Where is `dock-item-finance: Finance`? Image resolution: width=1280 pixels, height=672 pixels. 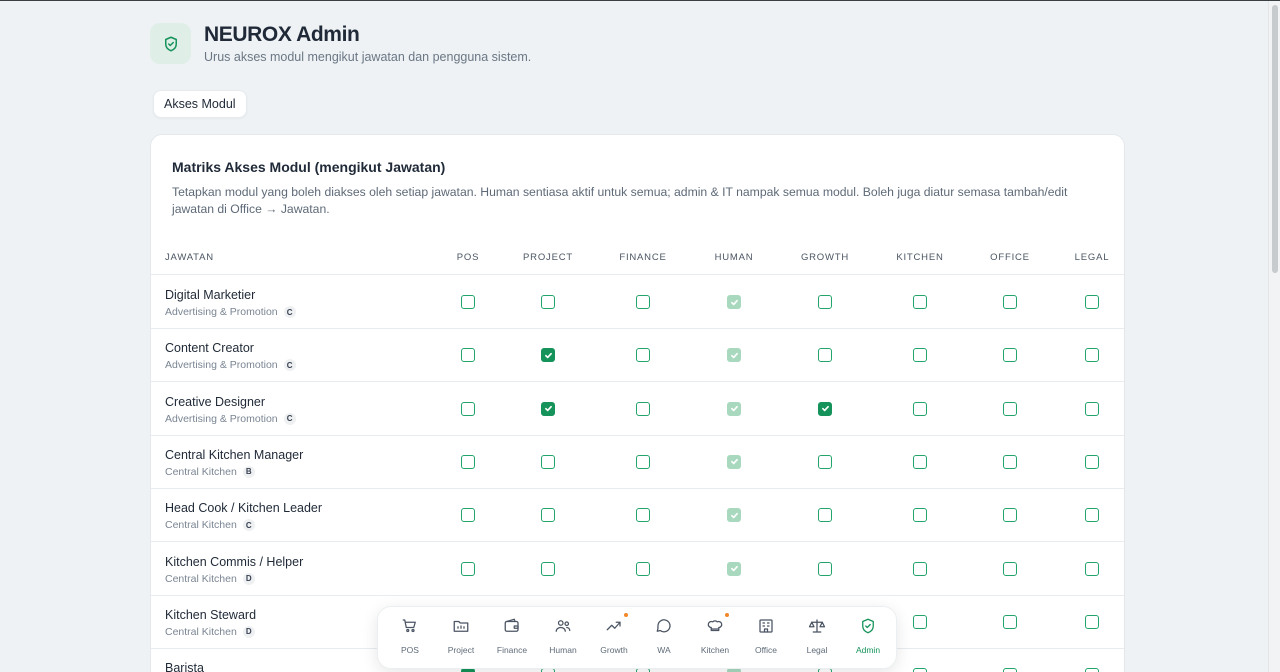
dock-item-finance: Finance is located at coordinates (512, 636).